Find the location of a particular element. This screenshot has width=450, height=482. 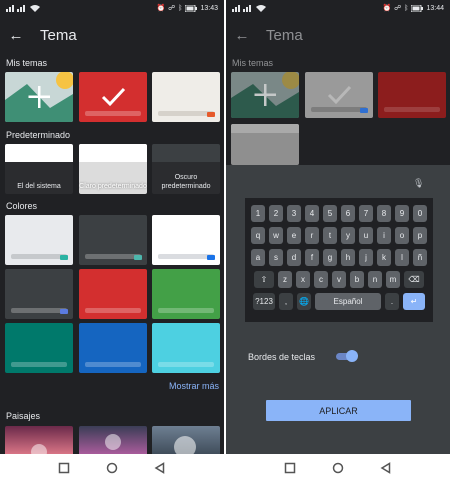

landscape-icon is located at coordinates (39, 97).